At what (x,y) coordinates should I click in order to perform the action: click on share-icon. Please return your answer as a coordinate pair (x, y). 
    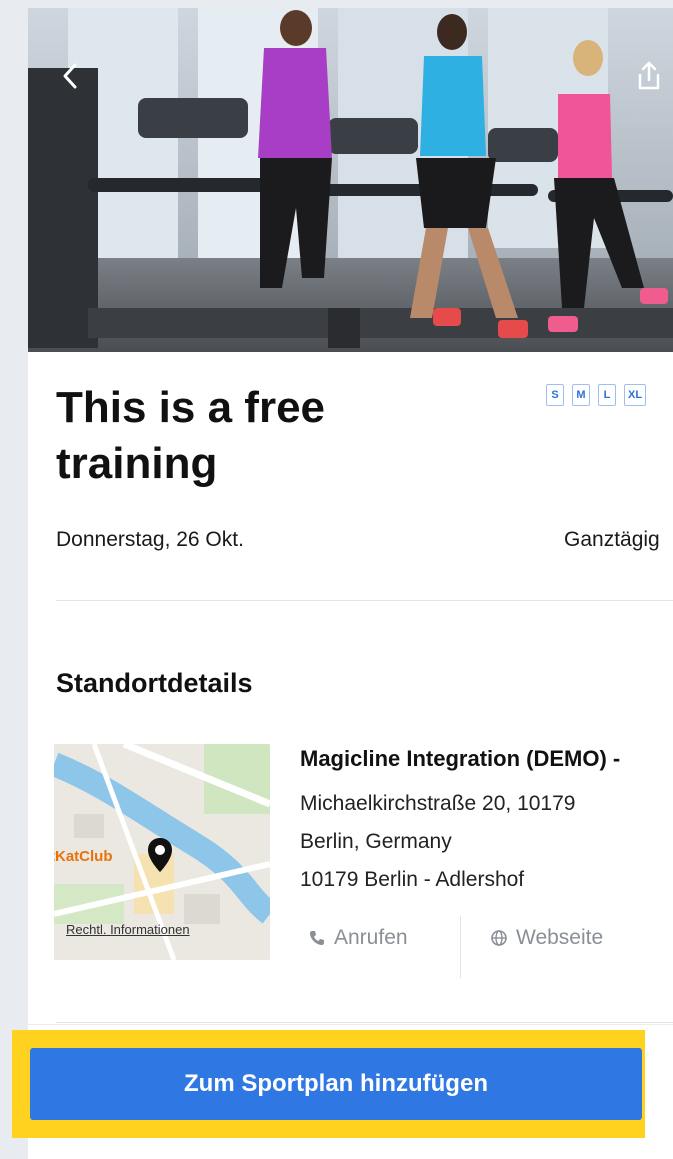
    Looking at the image, I should click on (649, 75).